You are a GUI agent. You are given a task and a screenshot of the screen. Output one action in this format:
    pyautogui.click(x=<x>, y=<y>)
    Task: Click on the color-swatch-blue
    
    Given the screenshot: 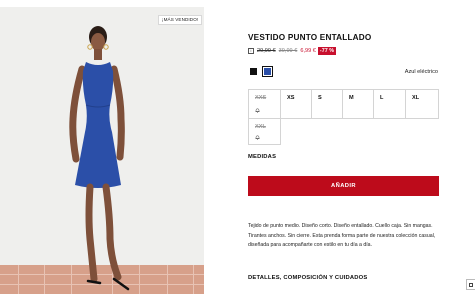 What is the action you would take?
    pyautogui.click(x=267, y=71)
    